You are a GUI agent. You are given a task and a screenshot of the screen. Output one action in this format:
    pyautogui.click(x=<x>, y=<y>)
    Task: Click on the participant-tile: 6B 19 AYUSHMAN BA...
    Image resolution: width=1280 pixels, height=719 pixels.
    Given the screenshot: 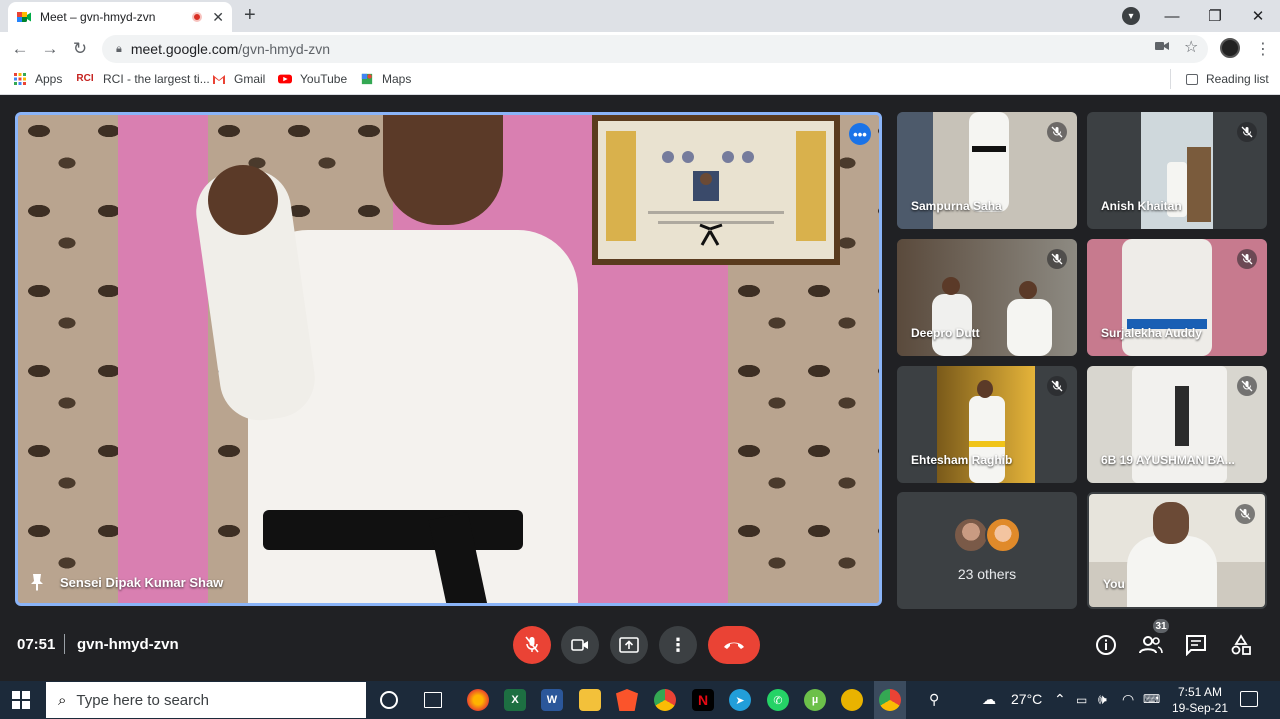 What is the action you would take?
    pyautogui.click(x=1177, y=424)
    